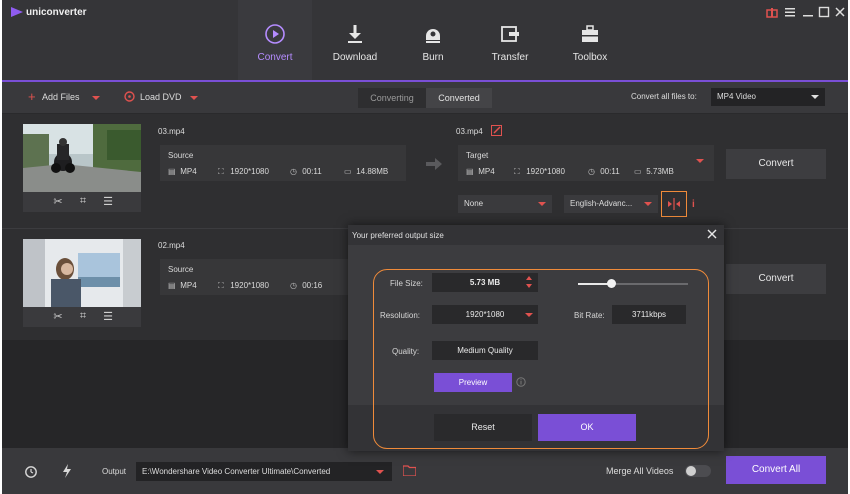 The height and width of the screenshot is (494, 850). I want to click on lightning-icon, so click(67, 471).